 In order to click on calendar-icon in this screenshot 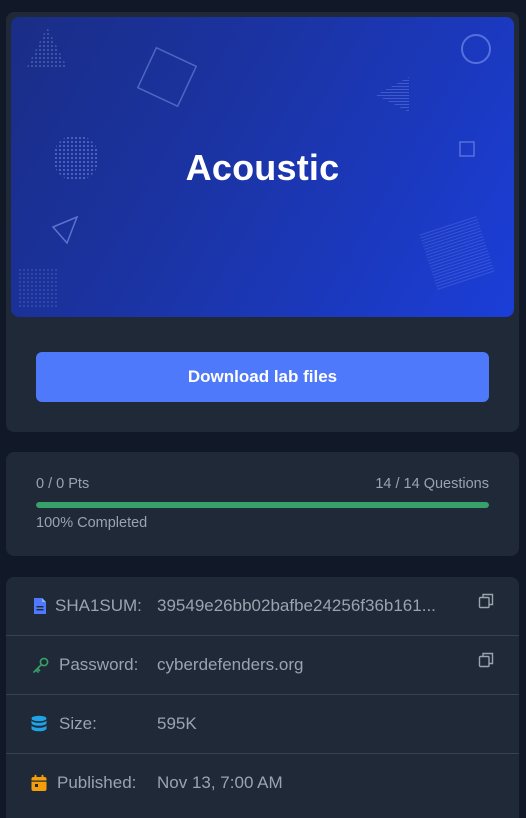, I will do `click(39, 782)`.